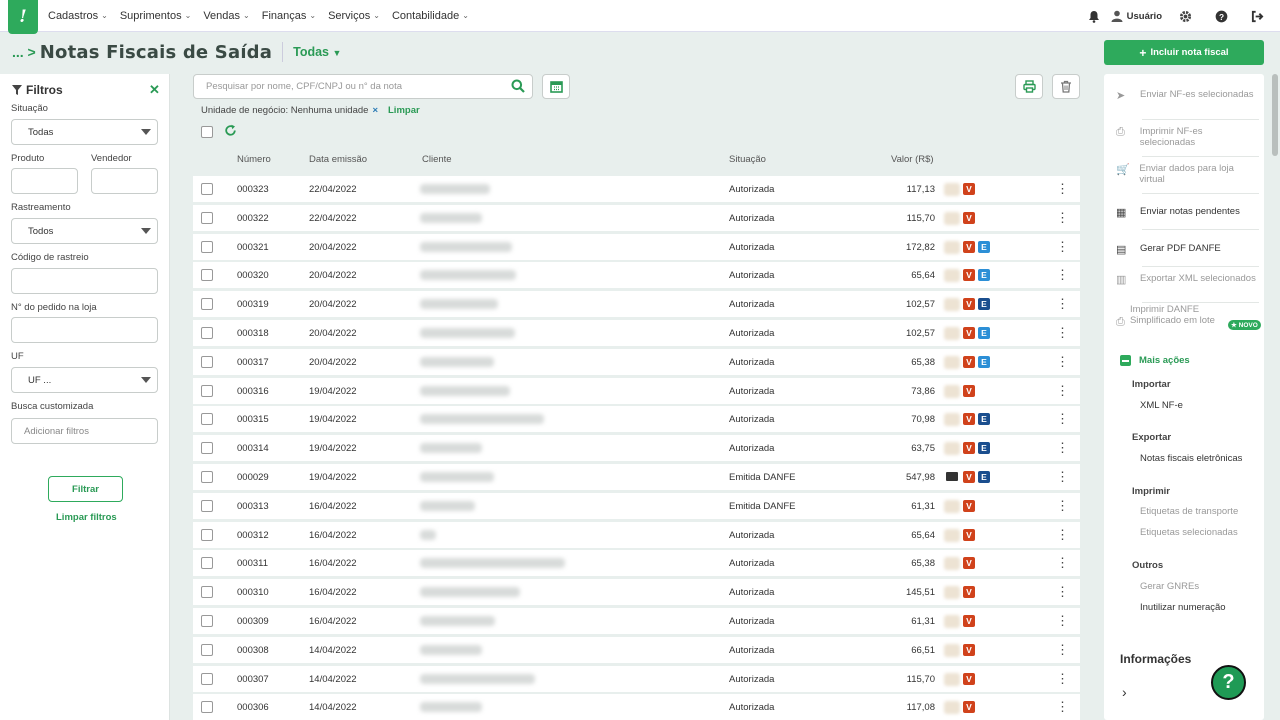 This screenshot has height=720, width=1280. Describe the element at coordinates (317, 52) in the screenshot. I see `view-filter-dropdown: Todas ▼` at that location.